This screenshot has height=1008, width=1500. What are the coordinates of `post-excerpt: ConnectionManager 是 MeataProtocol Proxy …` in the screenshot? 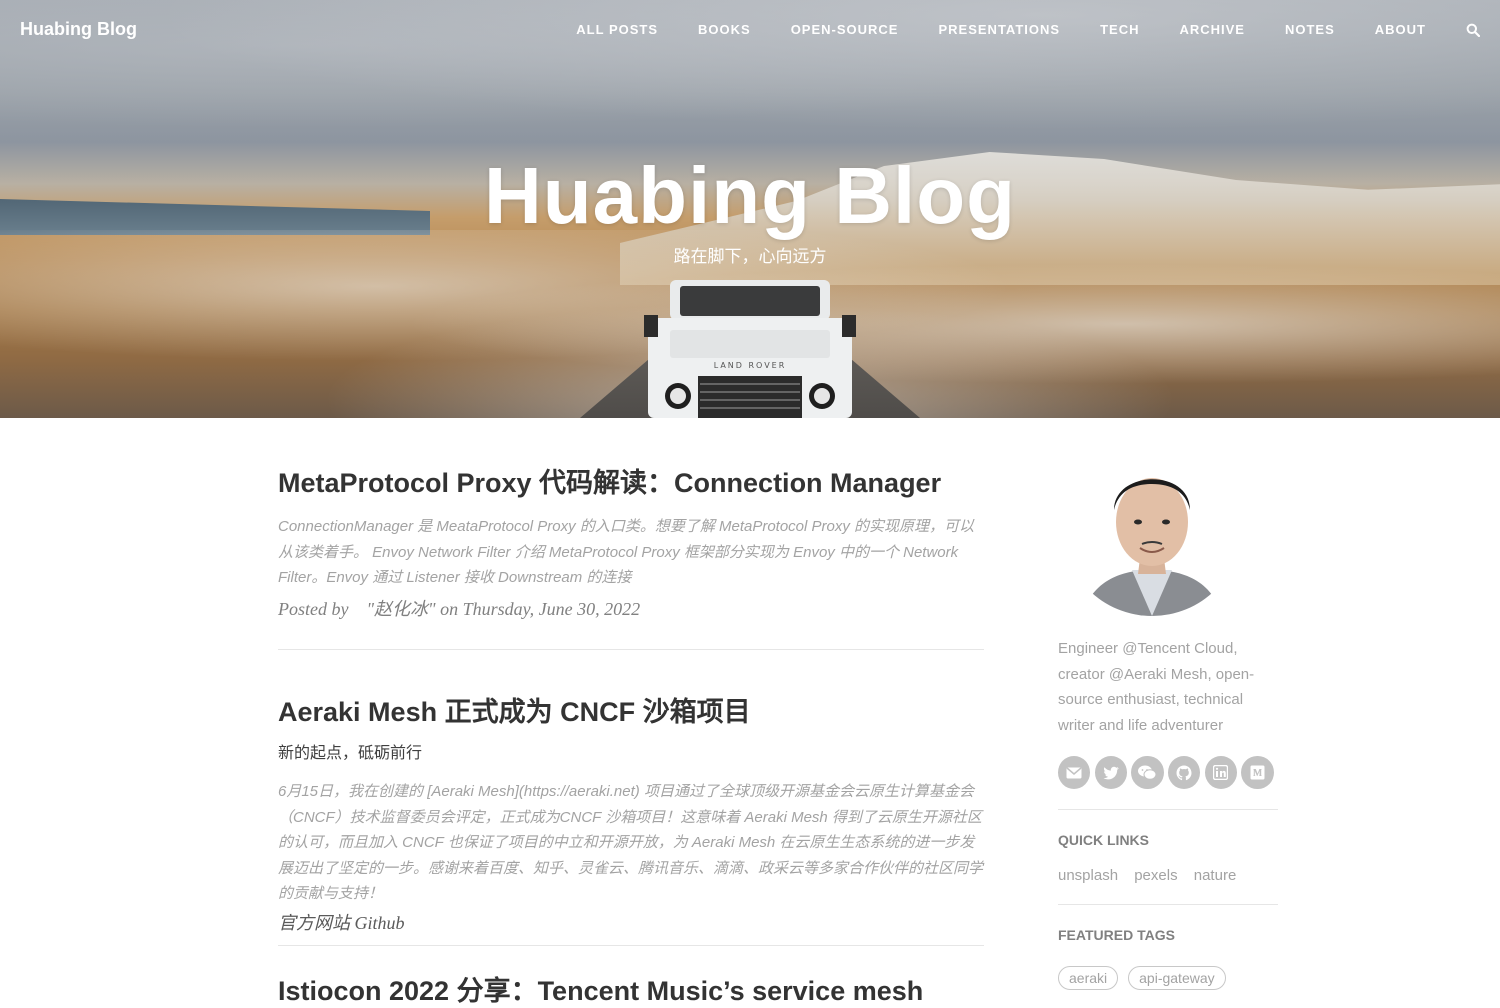 It's located at (631, 552).